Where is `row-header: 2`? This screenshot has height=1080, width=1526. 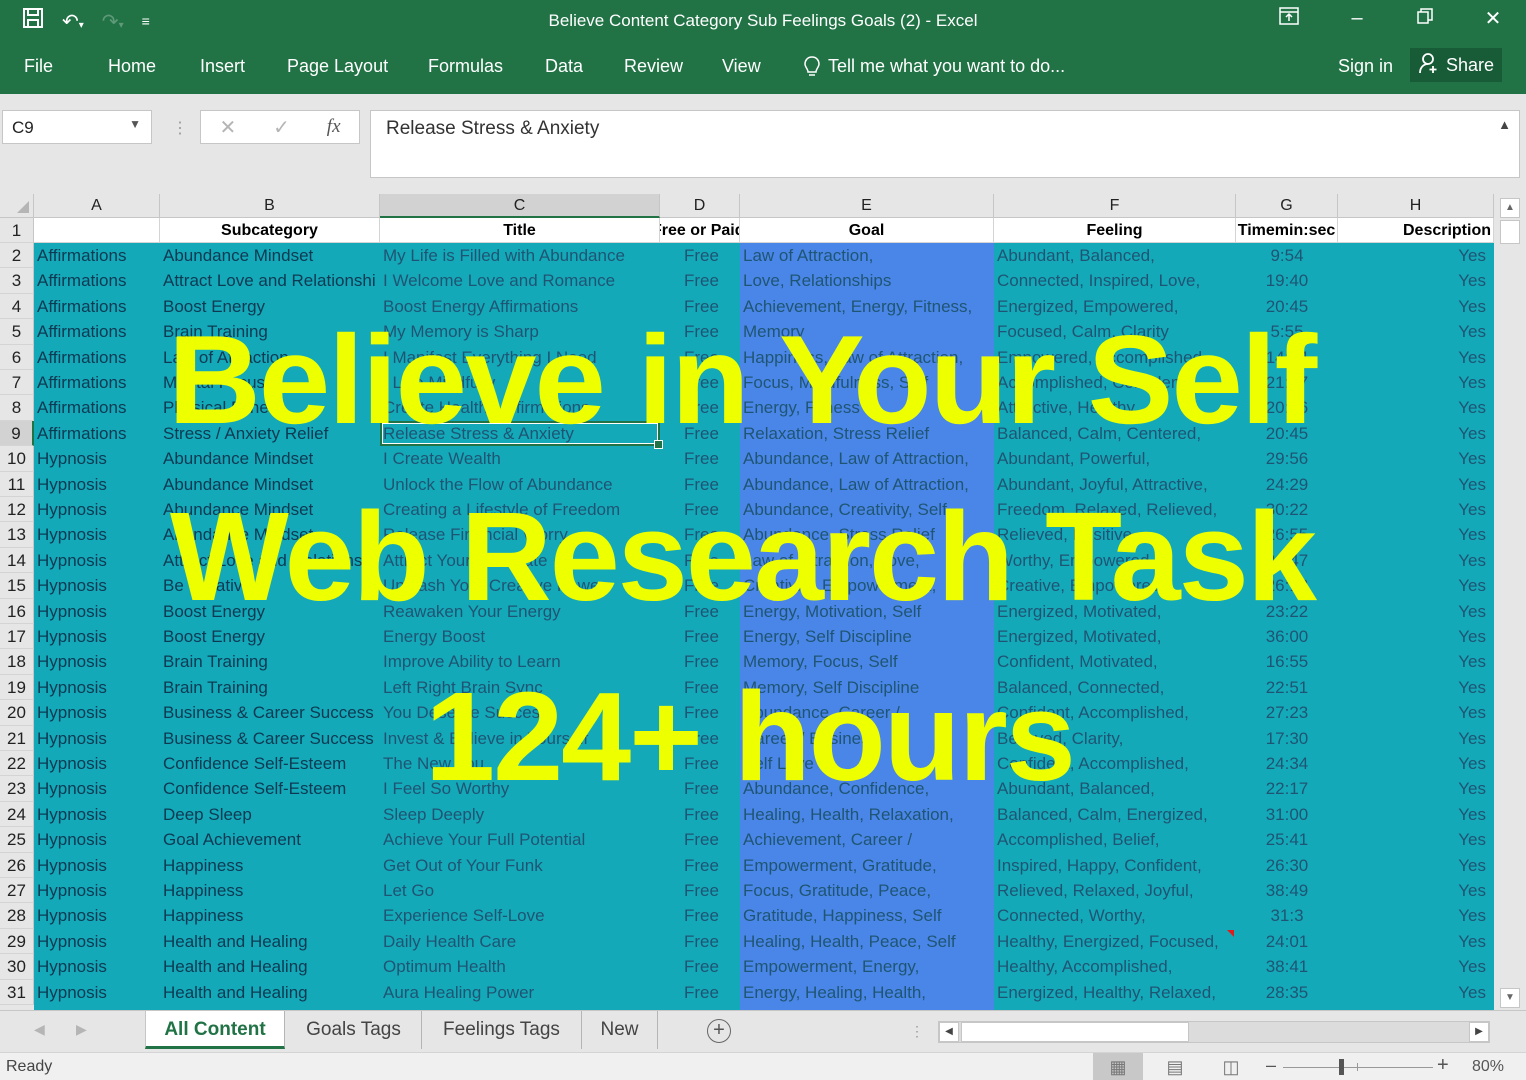
row-header: 2 is located at coordinates (17, 256).